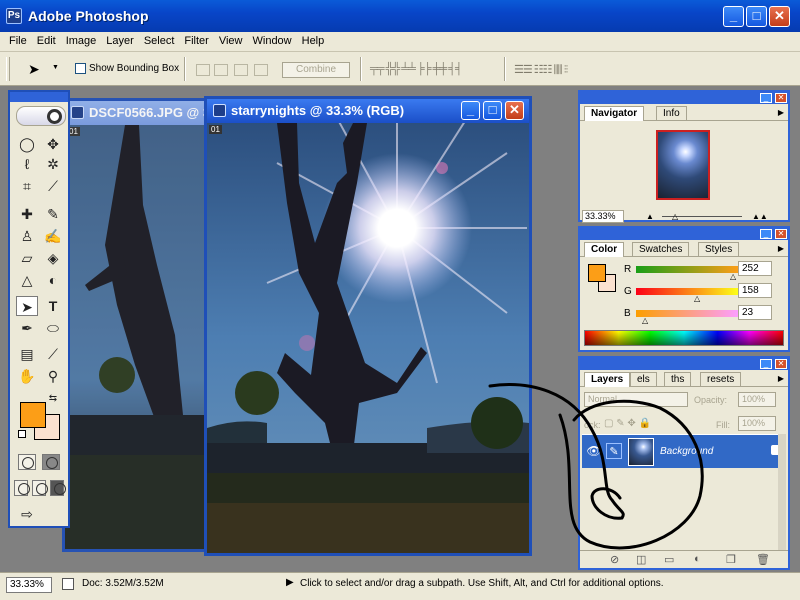  What do you see at coordinates (40, 488) in the screenshot?
I see `screen-mode-full-menu-icon` at bounding box center [40, 488].